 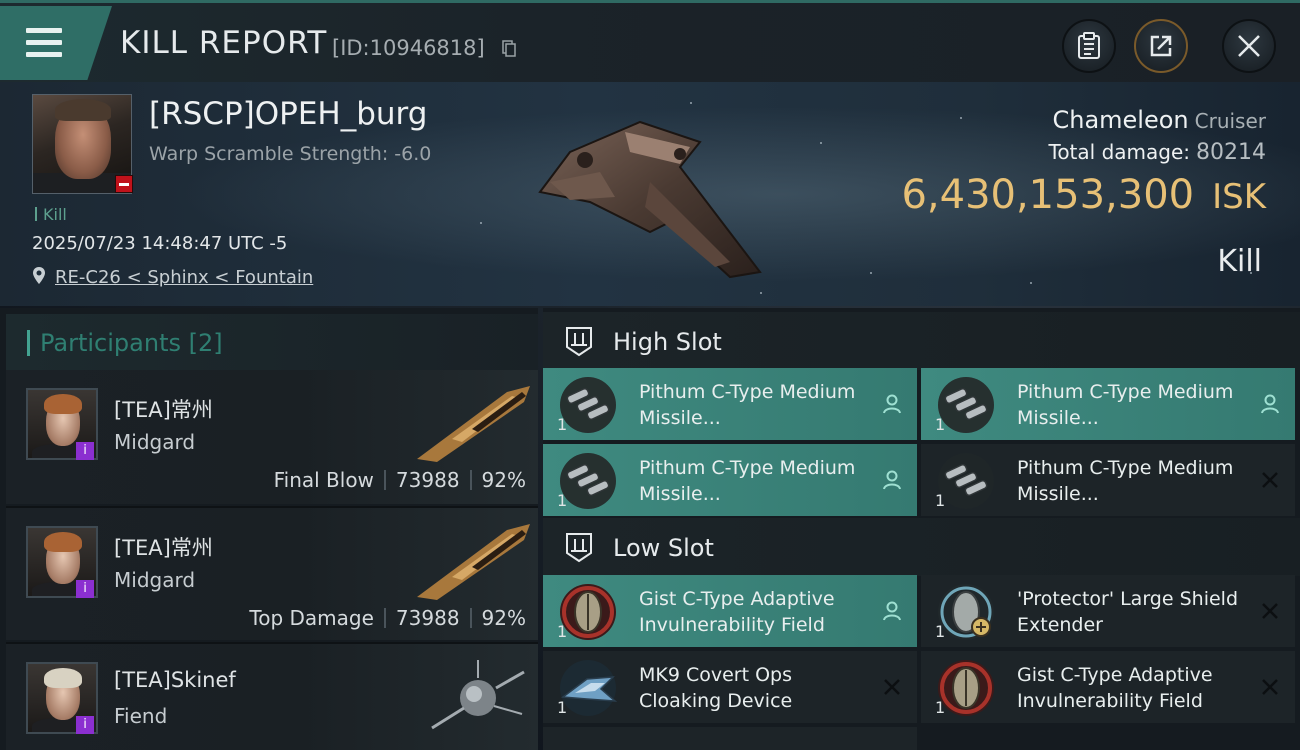 I want to click on module-slot: 1 MK9 Covert Ops Cloaking Device, so click(x=730, y=687).